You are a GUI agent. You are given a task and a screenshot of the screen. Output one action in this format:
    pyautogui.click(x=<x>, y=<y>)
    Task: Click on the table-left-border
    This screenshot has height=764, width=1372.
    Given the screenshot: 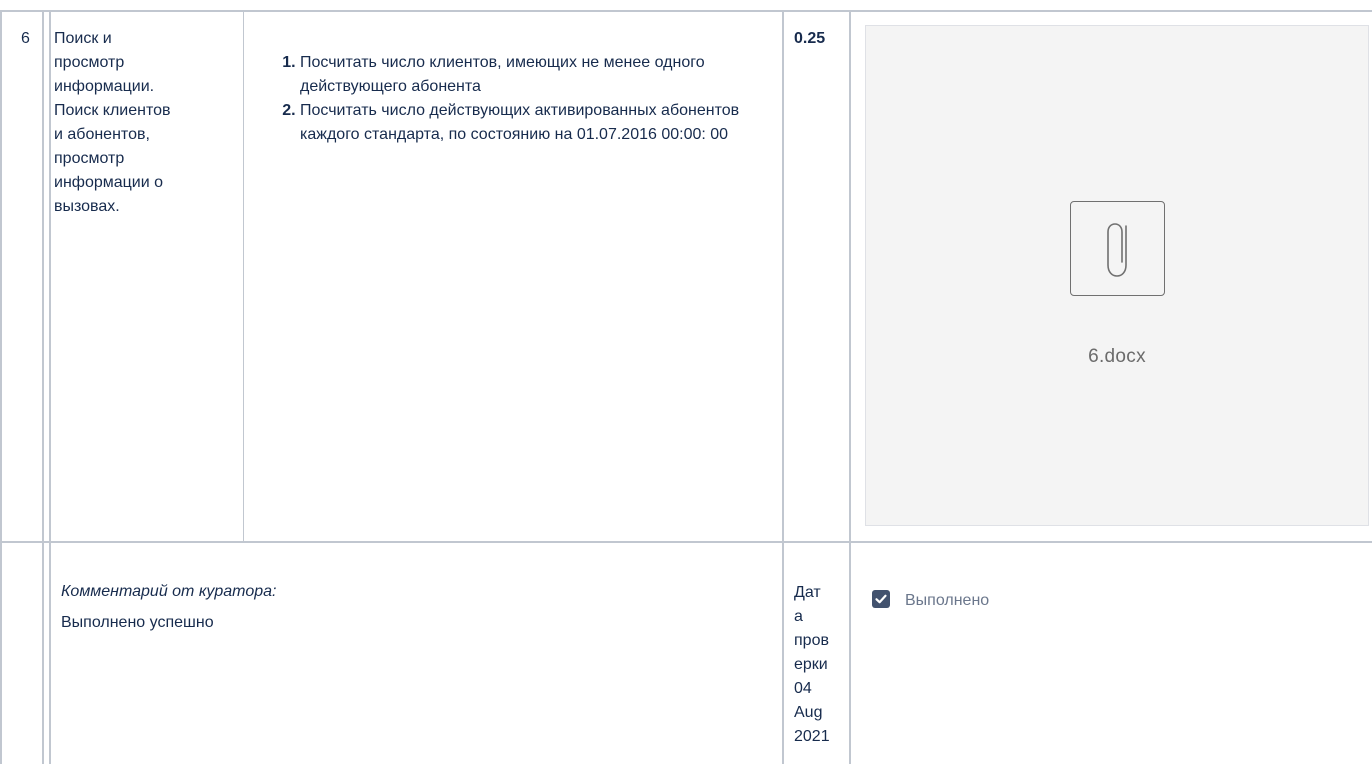 What is the action you would take?
    pyautogui.click(x=1, y=387)
    